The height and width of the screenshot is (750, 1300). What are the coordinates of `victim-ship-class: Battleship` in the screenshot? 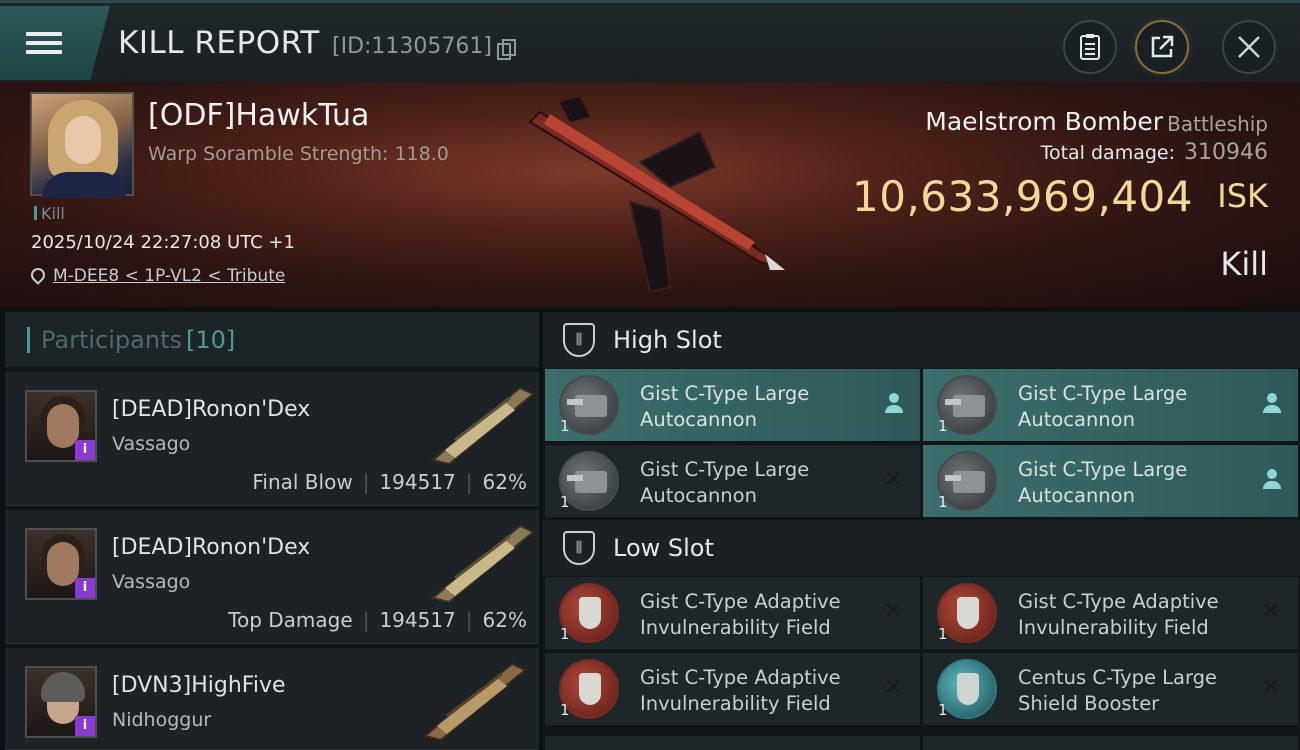 It's located at (1217, 124).